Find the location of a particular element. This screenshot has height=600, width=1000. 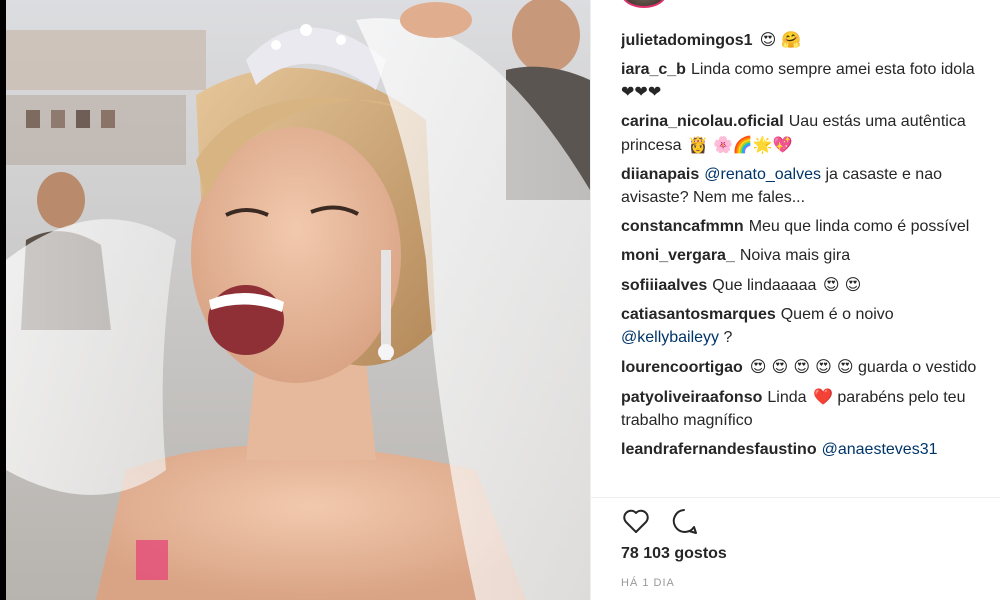

comment-username: lourencoortigao is located at coordinates (682, 367).